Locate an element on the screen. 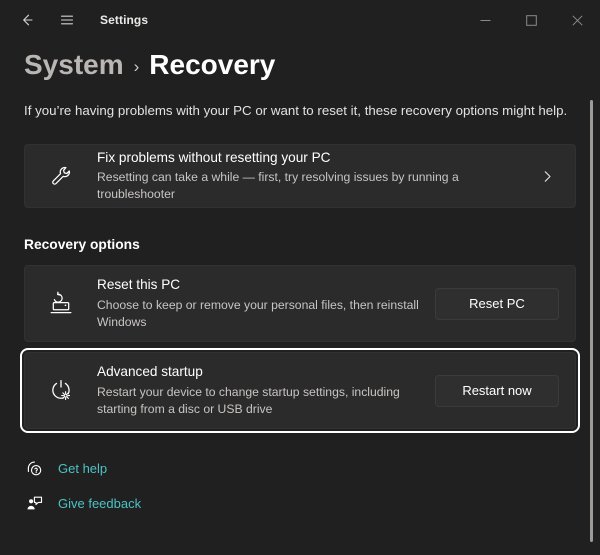  reset-this-pc-title: Reset this PC is located at coordinates (139, 285).